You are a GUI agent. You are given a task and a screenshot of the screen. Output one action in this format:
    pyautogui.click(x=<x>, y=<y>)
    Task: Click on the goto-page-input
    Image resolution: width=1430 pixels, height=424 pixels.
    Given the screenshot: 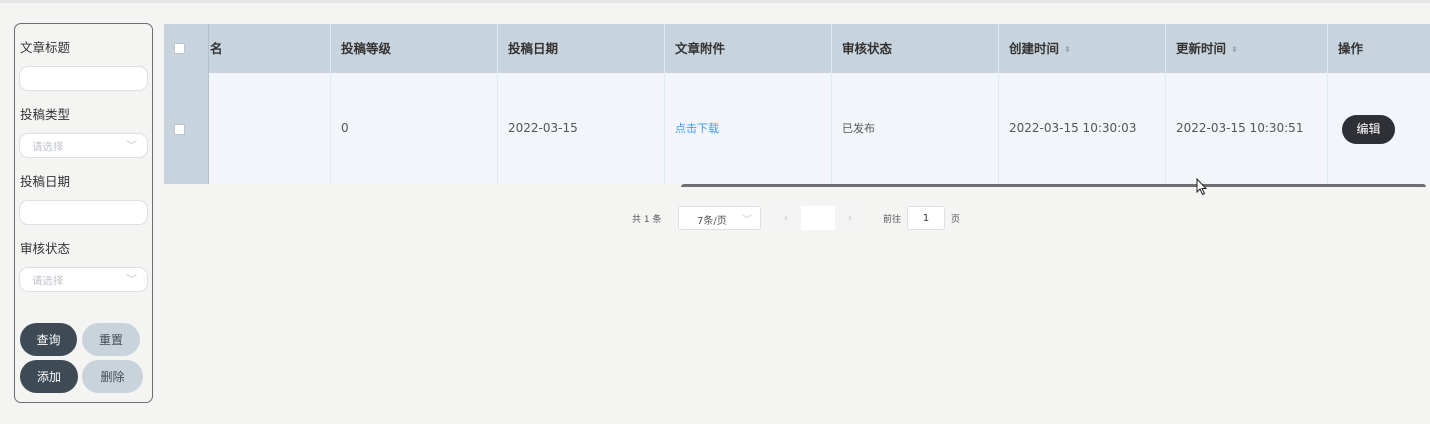 What is the action you would take?
    pyautogui.click(x=926, y=218)
    